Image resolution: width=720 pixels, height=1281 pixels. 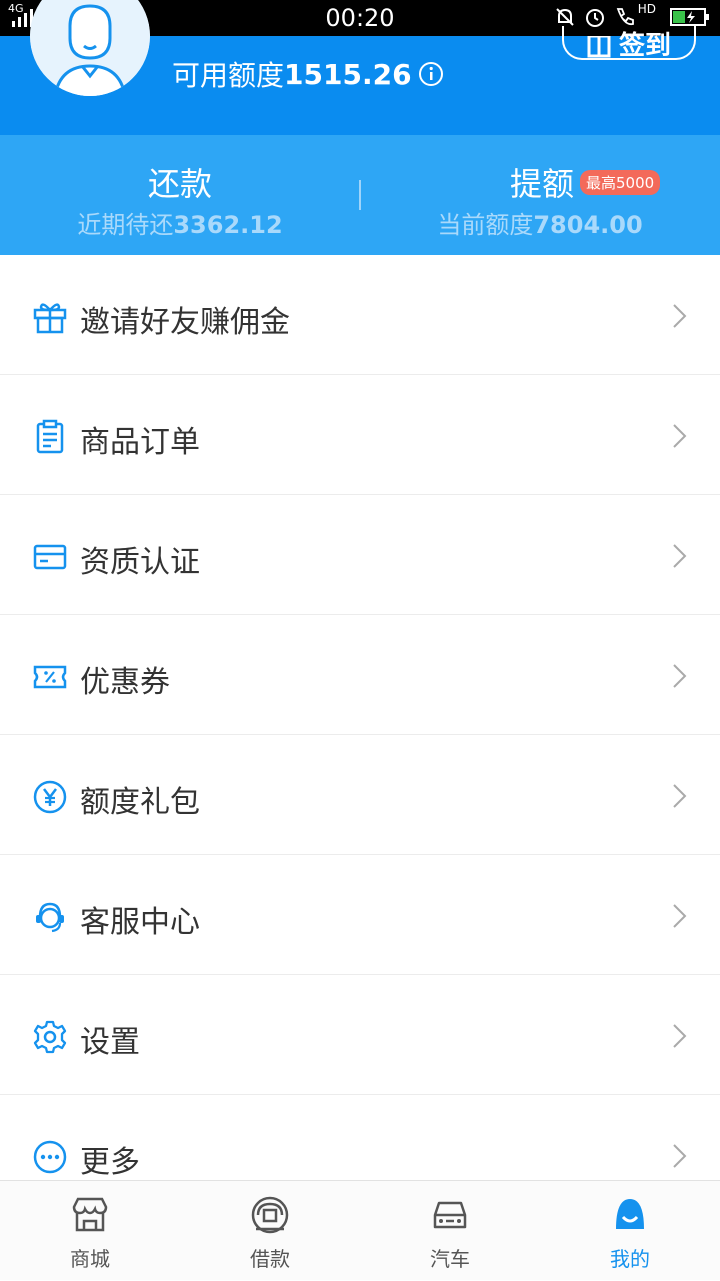 I want to click on available-credit: 可用额度 1515.26, so click(x=308, y=74).